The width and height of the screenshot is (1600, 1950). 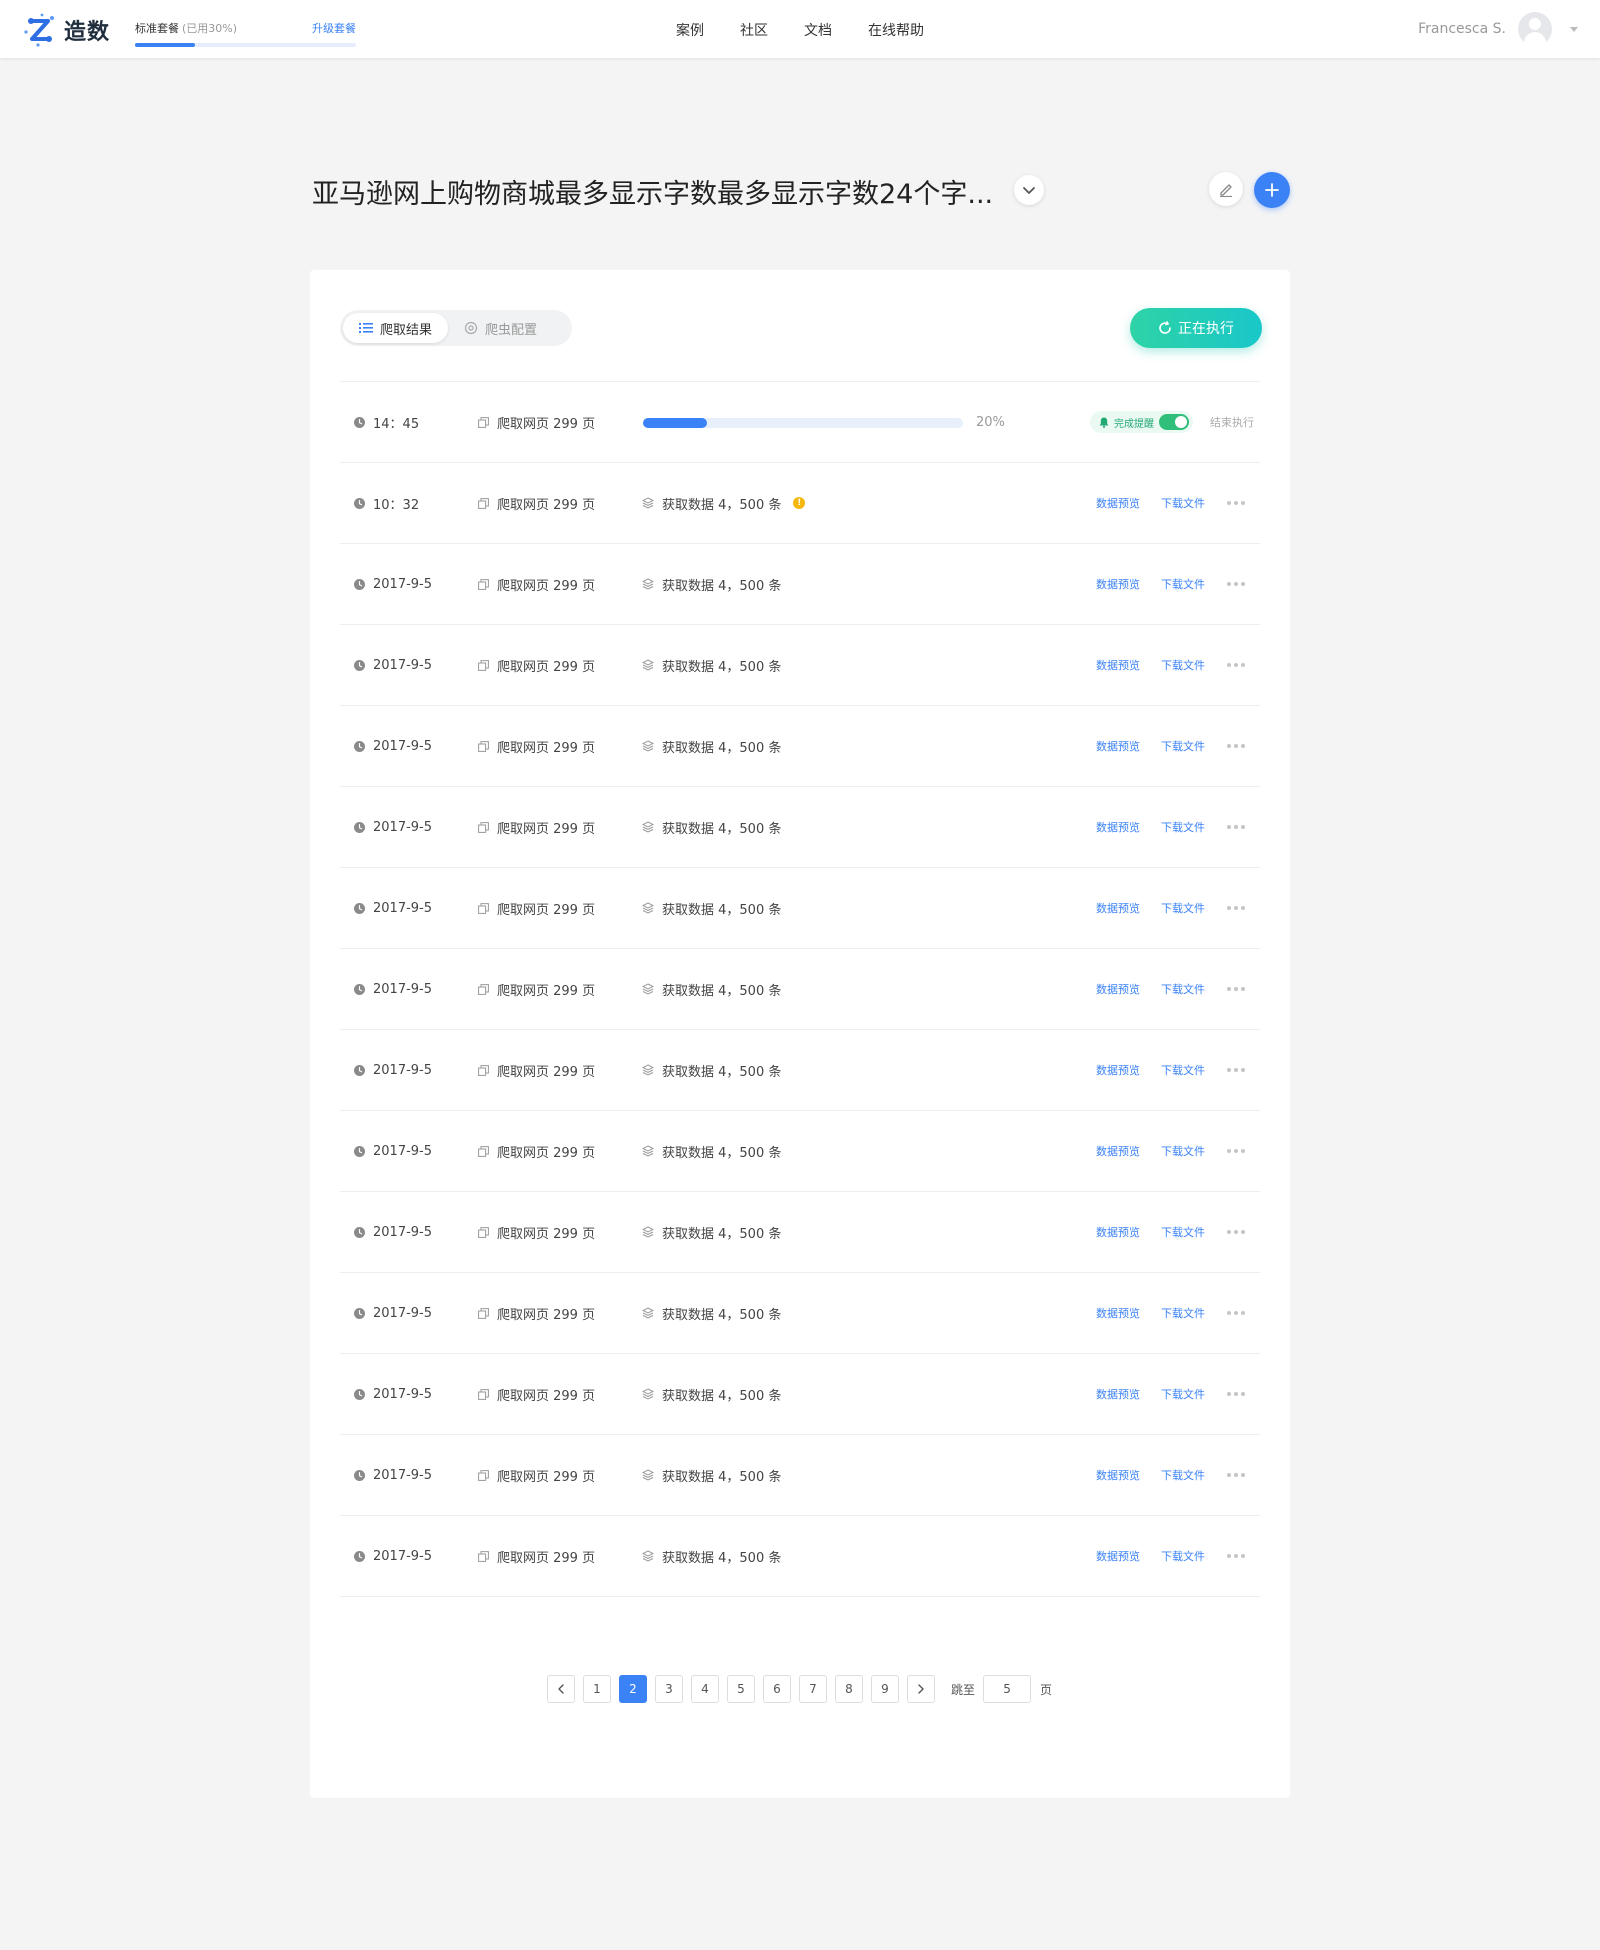 What do you see at coordinates (511, 330) in the screenshot?
I see `tab-config-label: 爬虫配置` at bounding box center [511, 330].